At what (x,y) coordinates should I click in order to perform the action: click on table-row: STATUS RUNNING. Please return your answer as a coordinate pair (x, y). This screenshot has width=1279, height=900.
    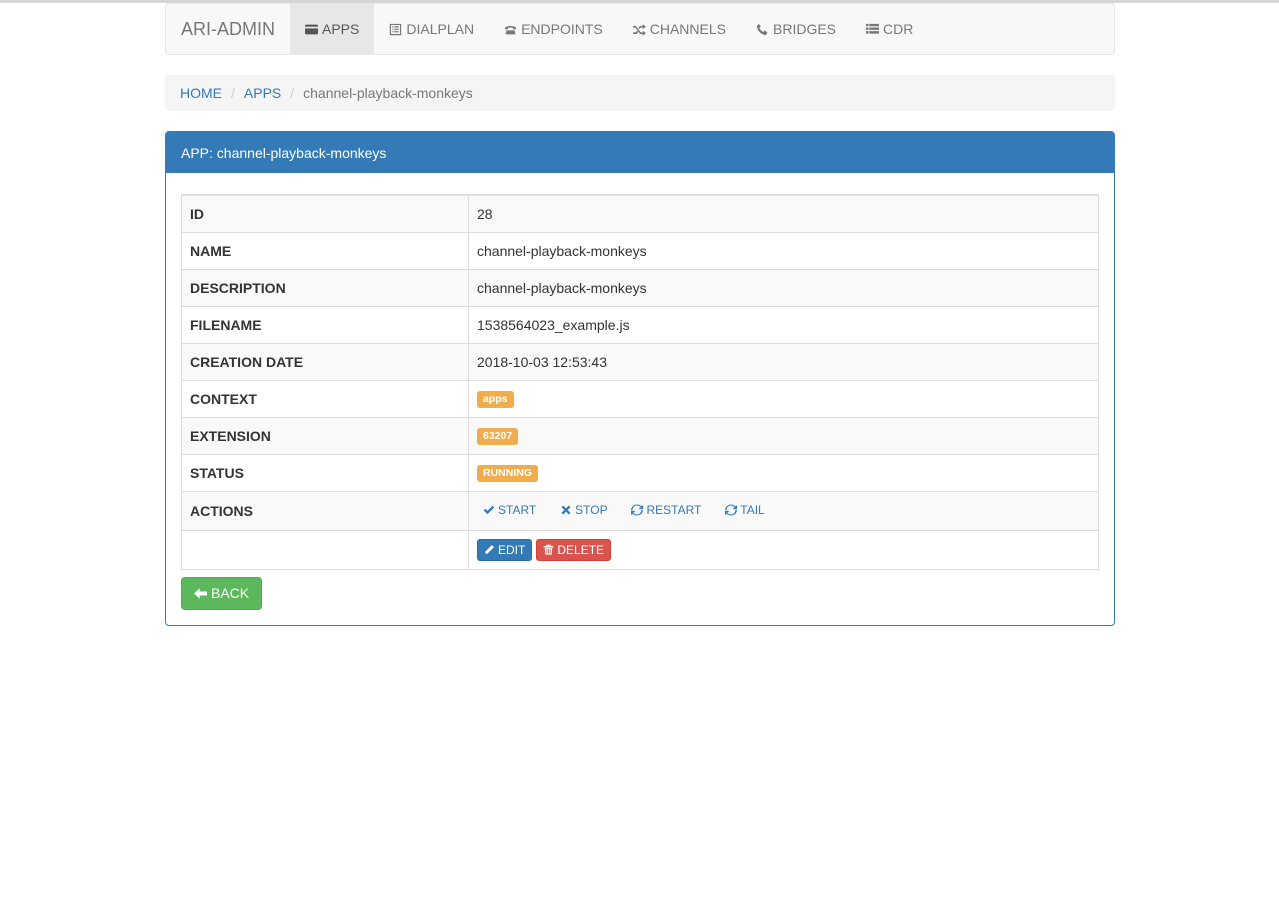
    Looking at the image, I should click on (640, 472).